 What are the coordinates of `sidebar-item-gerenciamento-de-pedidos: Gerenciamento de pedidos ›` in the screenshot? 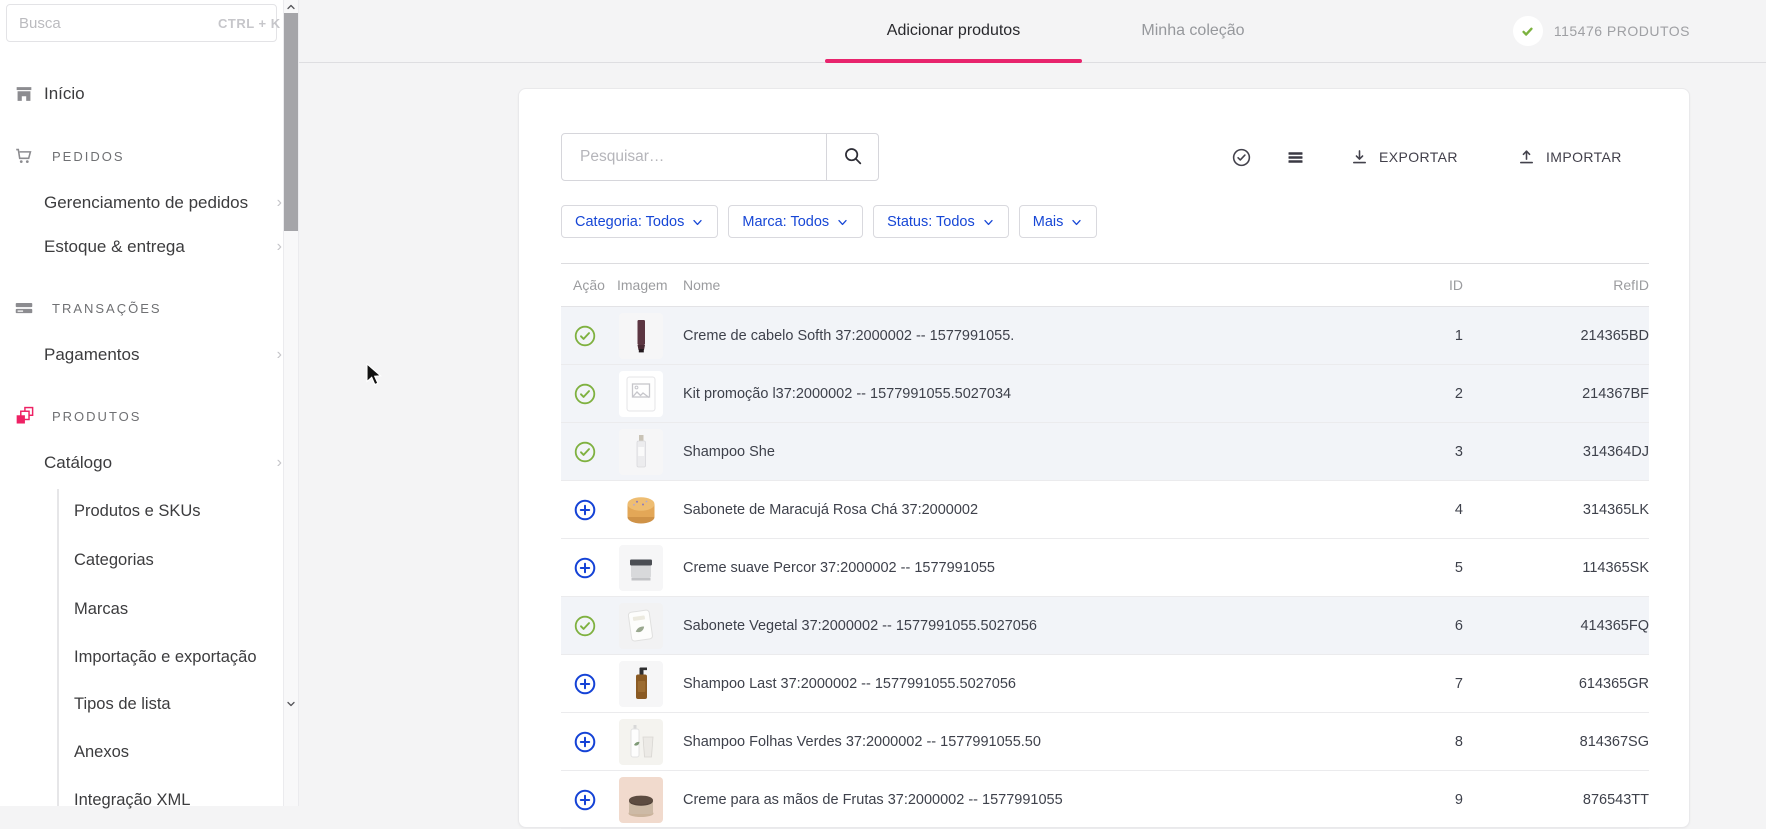 It's located at (141, 203).